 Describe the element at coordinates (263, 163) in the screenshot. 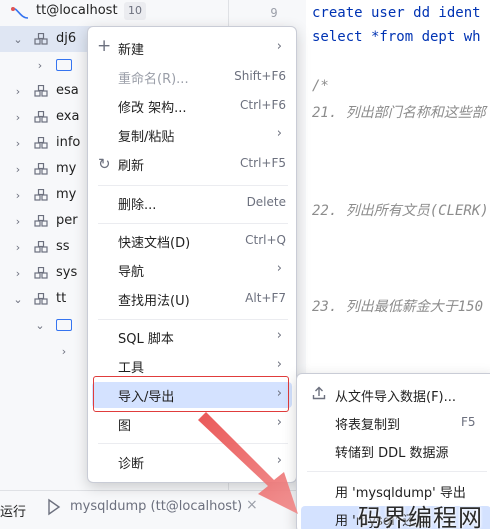

I see `menu-item-shortcut: Ctrl+F5` at that location.